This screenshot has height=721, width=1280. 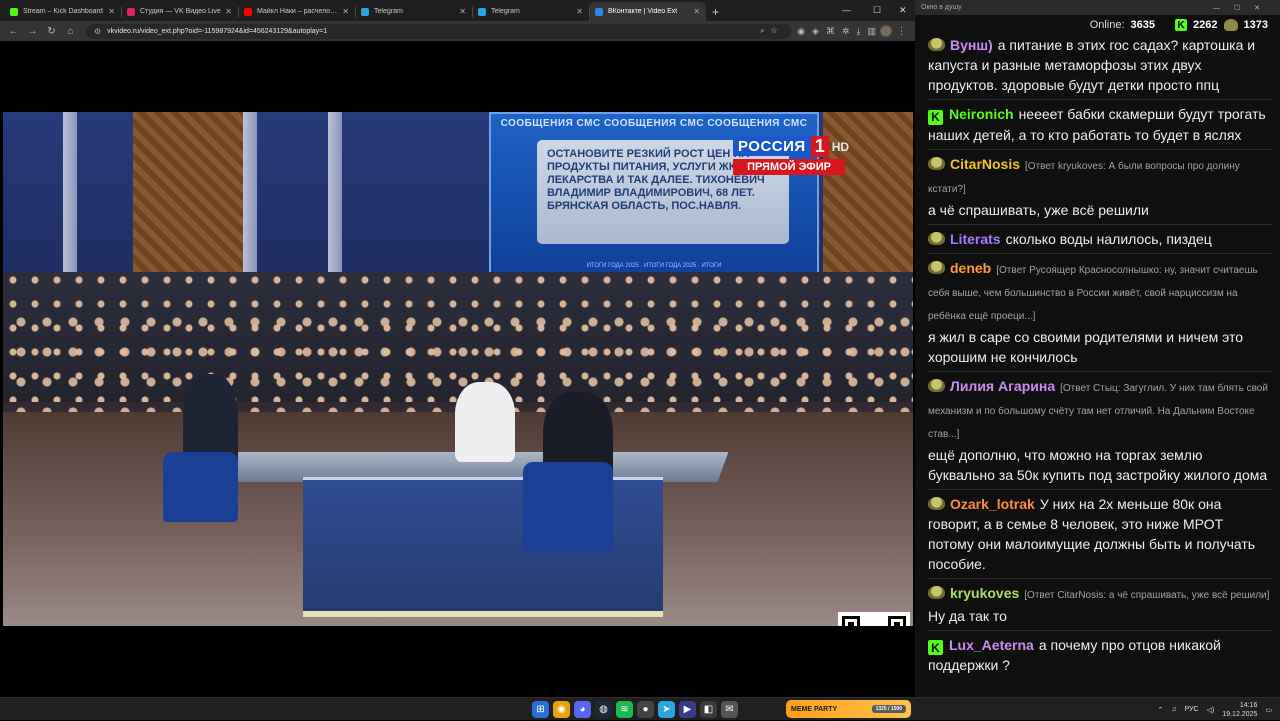 I want to click on close-window-button: ✕, so click(x=903, y=10).